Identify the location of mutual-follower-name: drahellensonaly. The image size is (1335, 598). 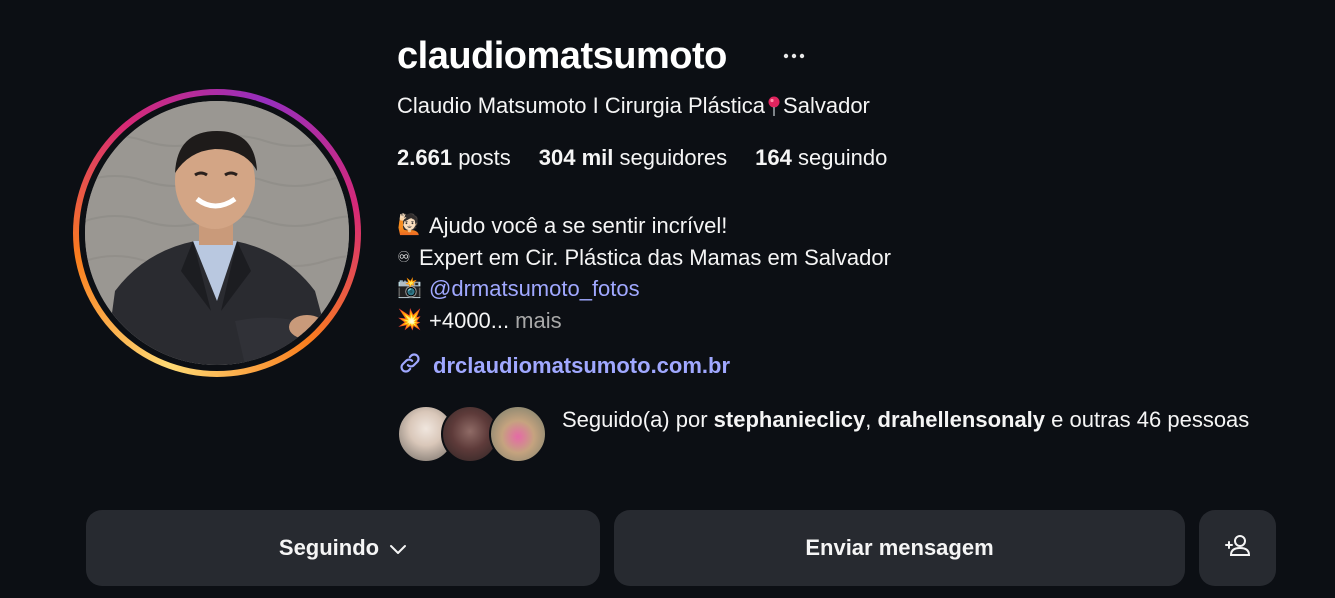
(961, 419).